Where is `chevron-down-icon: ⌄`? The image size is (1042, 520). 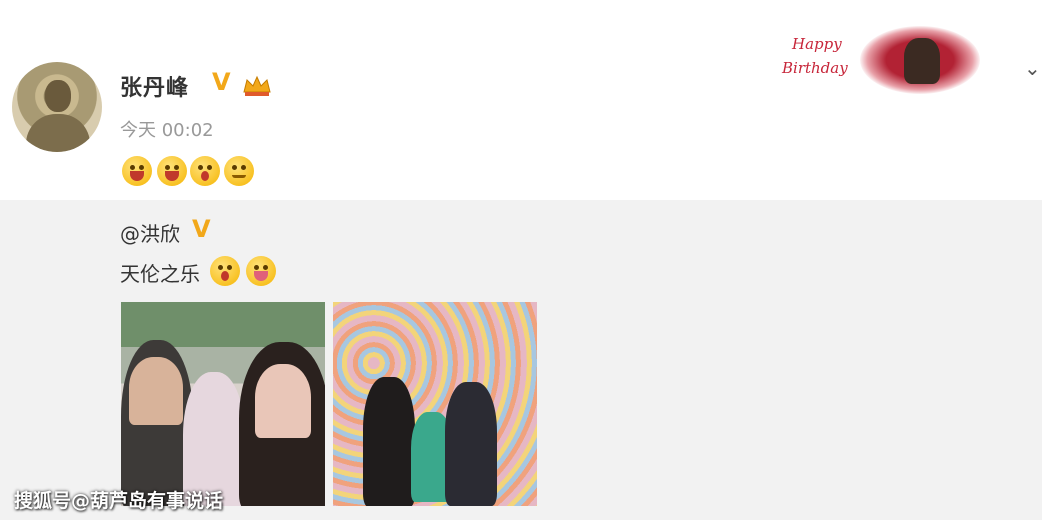
chevron-down-icon: ⌄ is located at coordinates (1032, 68).